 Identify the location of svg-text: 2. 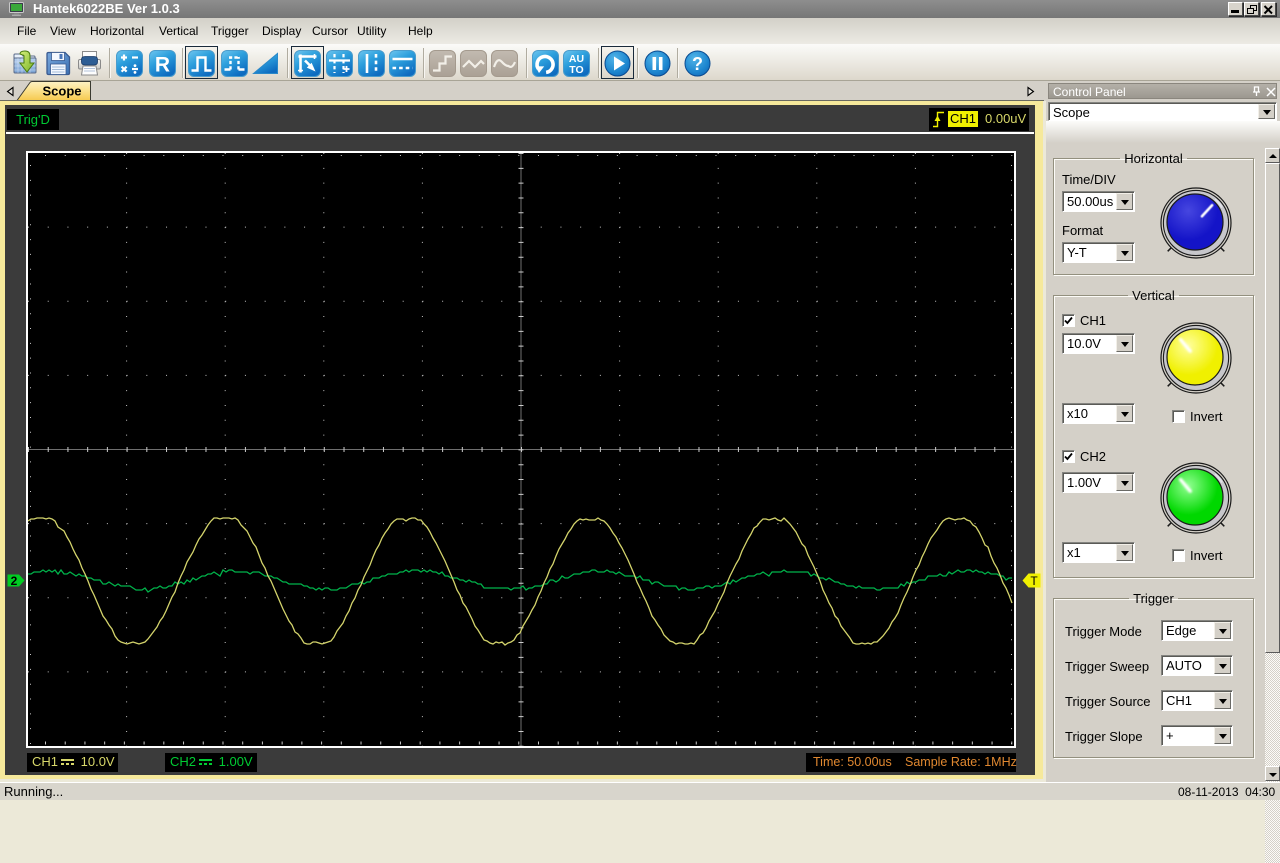
(14, 580).